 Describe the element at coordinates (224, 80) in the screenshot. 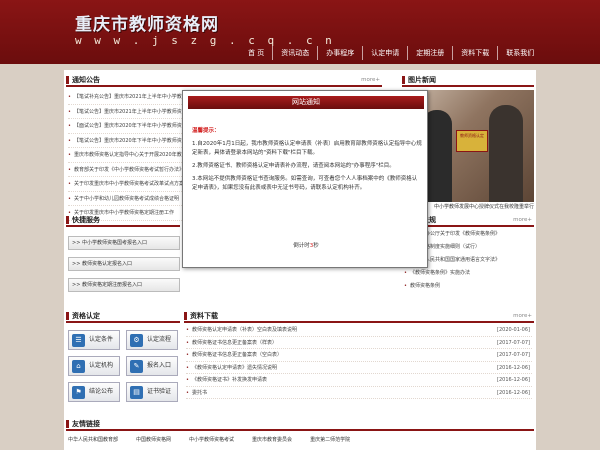

I see `notice-section-title: 通知公告 more+` at that location.